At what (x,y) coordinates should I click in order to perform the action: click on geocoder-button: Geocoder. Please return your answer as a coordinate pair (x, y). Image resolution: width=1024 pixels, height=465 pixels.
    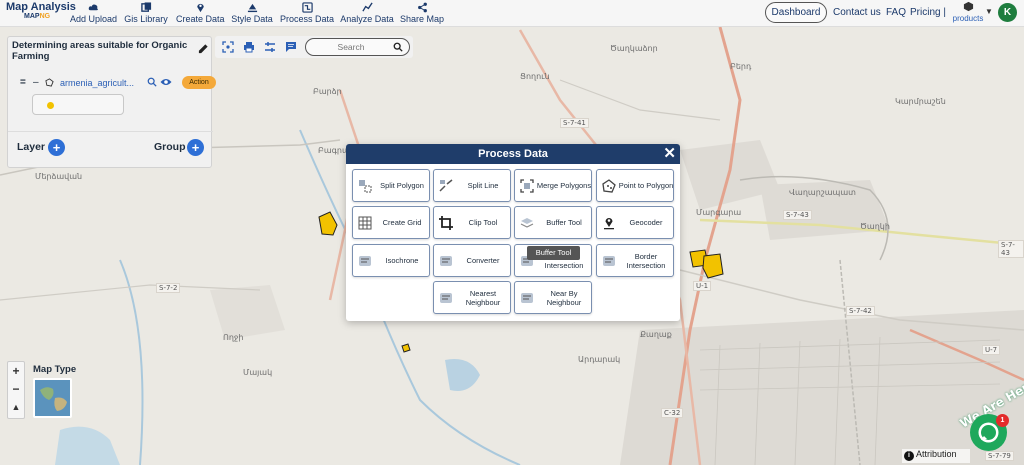
    Looking at the image, I should click on (635, 222).